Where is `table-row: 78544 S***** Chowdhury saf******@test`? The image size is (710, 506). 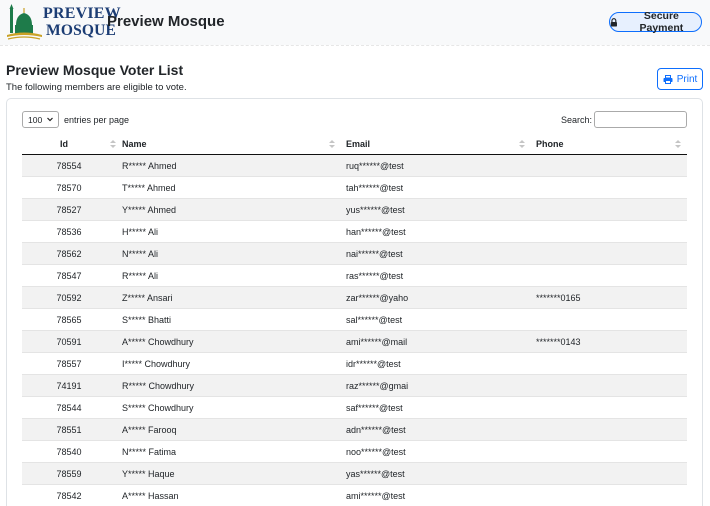
table-row: 78544 S***** Chowdhury saf******@test is located at coordinates (354, 408).